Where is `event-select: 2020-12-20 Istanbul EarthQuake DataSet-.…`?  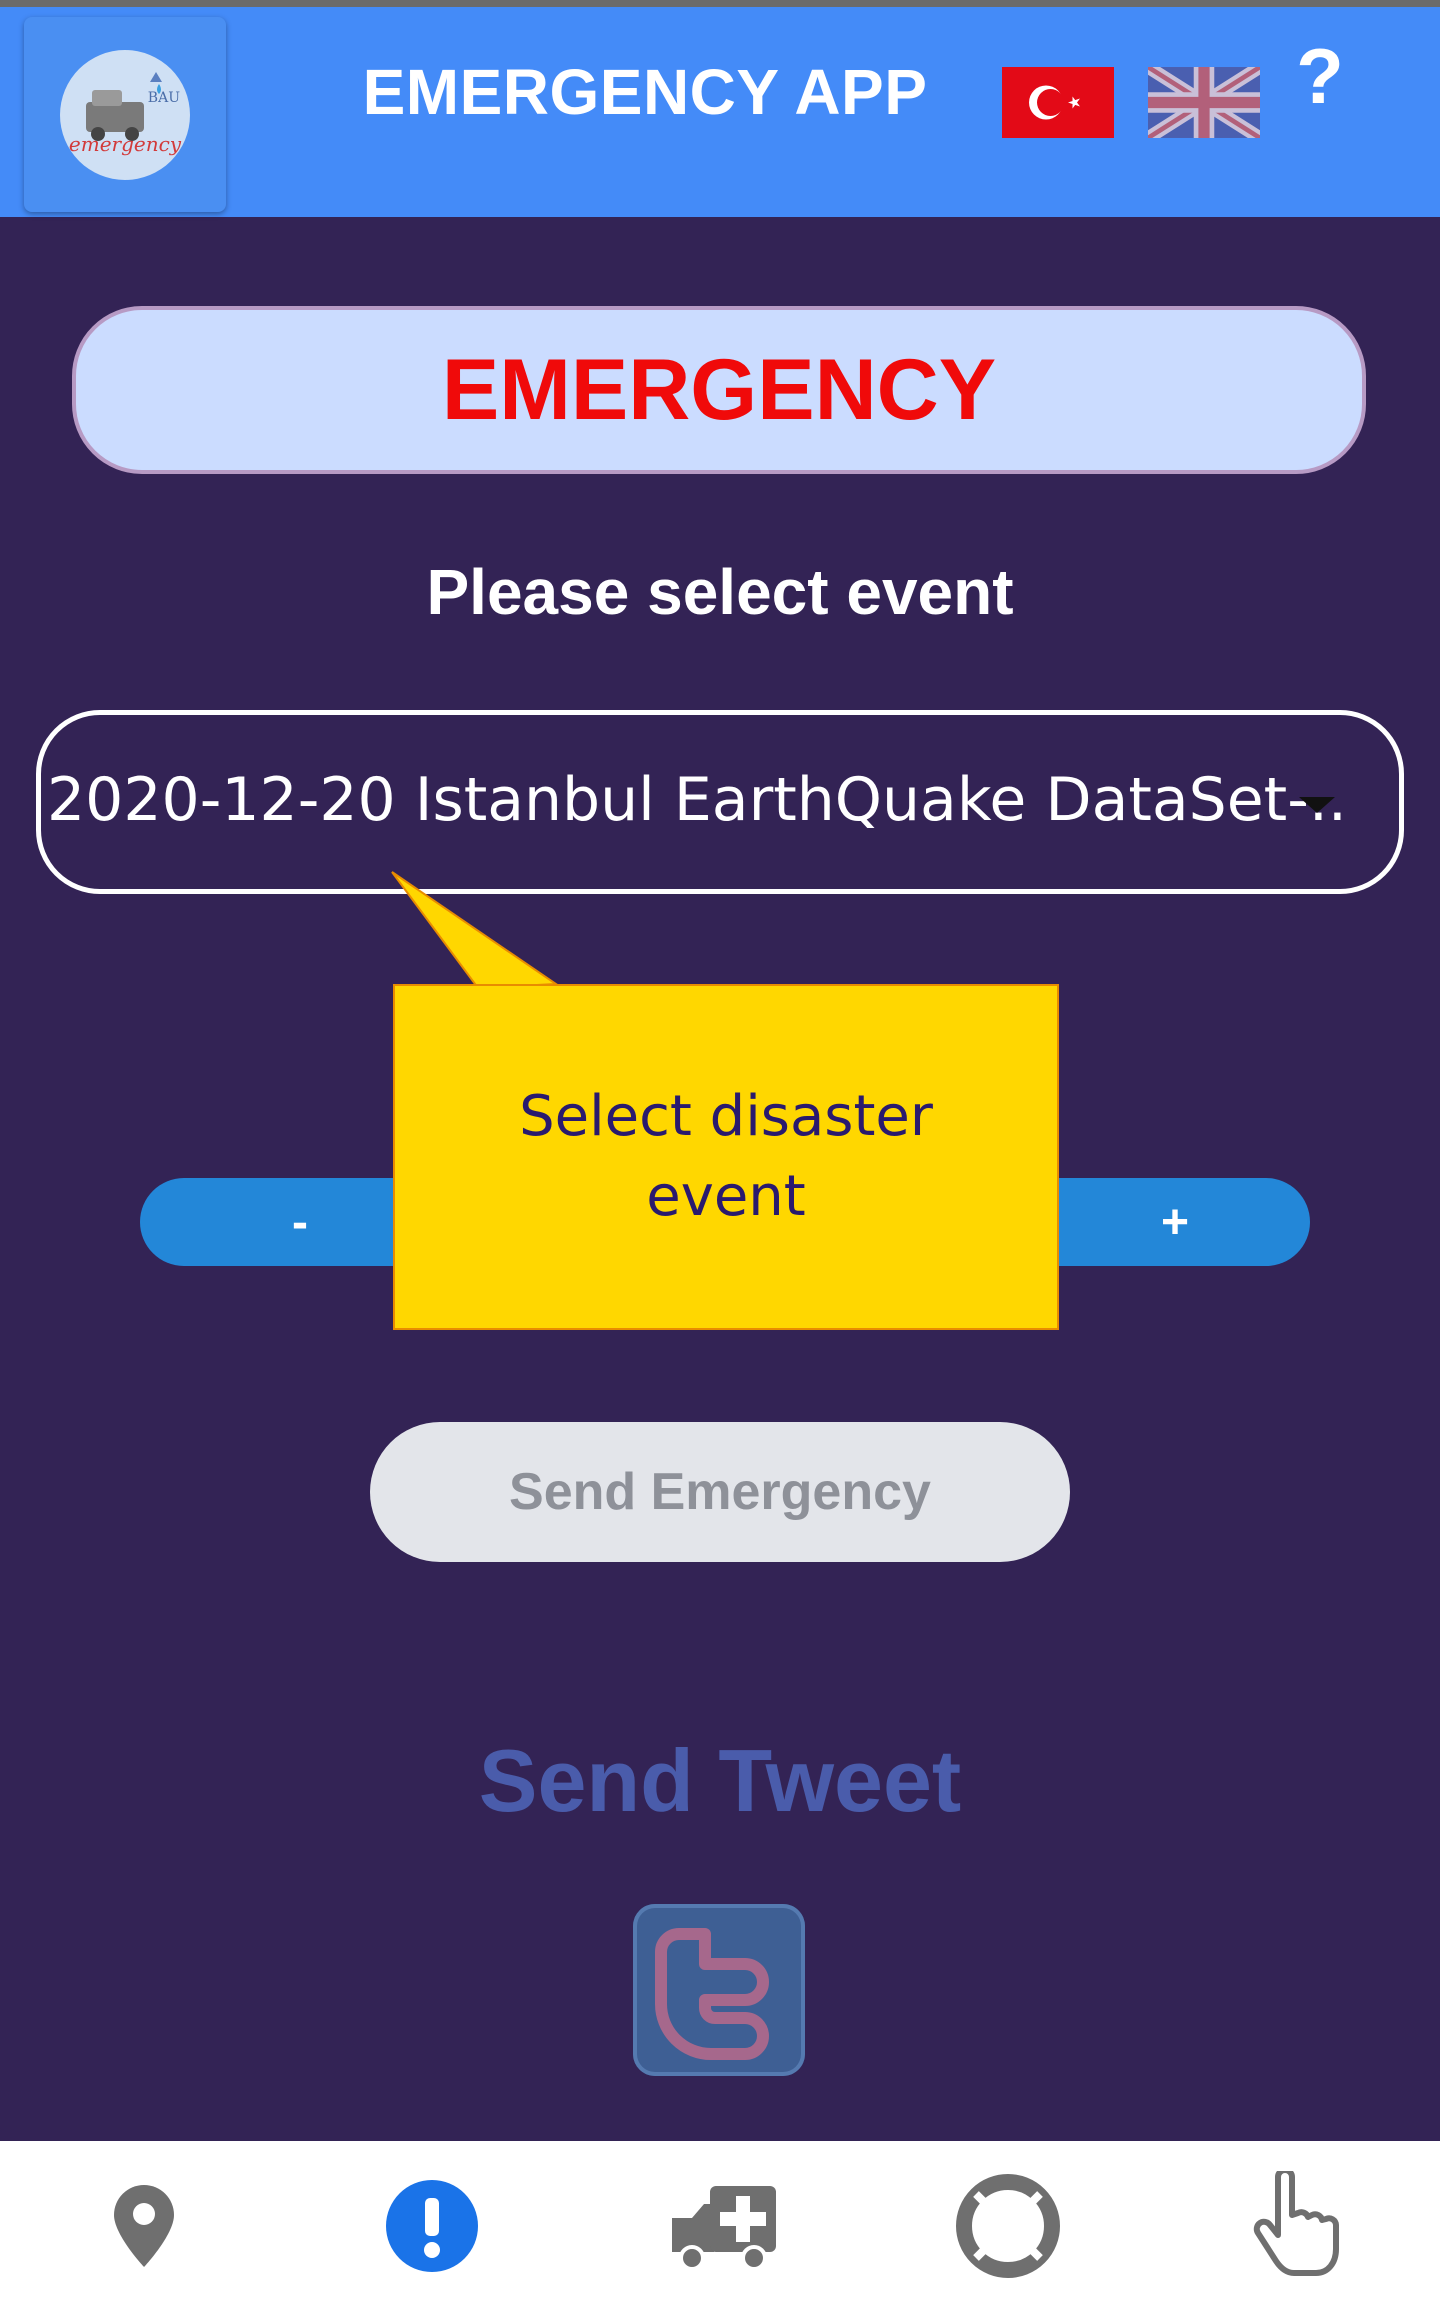 event-select: 2020-12-20 Istanbul EarthQuake DataSet-.… is located at coordinates (720, 802).